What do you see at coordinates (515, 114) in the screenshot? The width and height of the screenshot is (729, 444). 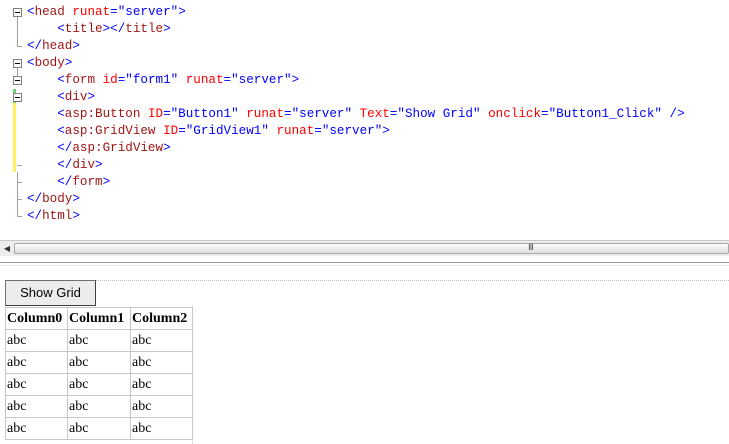 I see `code-token: onclick` at bounding box center [515, 114].